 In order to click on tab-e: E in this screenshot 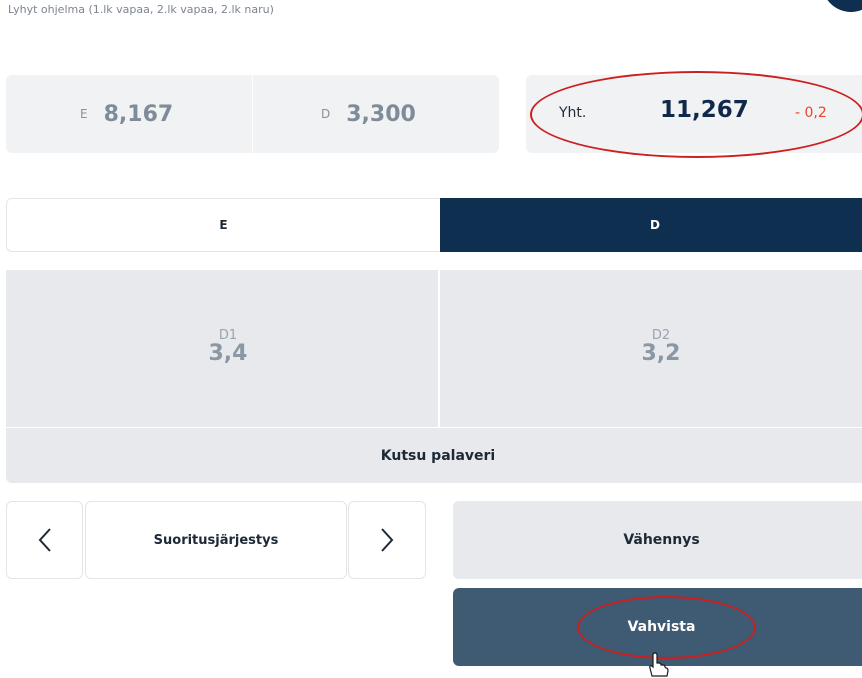, I will do `click(223, 225)`.